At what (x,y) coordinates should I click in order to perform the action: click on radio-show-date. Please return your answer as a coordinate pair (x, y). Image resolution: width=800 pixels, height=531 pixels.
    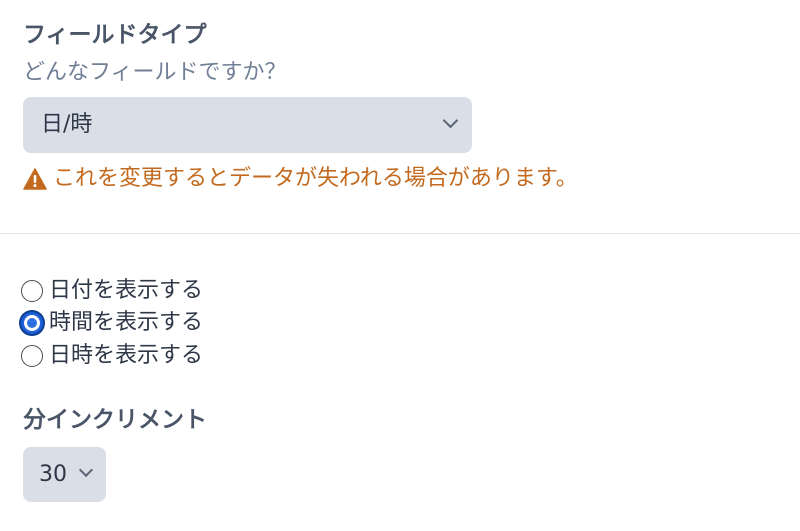
    Looking at the image, I should click on (32, 291).